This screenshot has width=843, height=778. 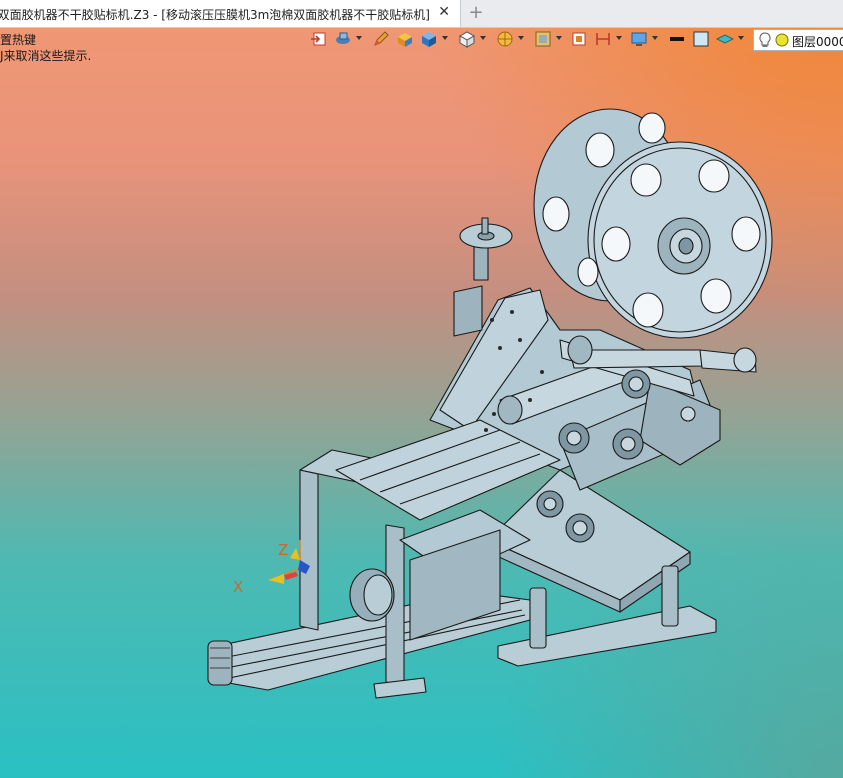 What do you see at coordinates (544, 39) in the screenshot?
I see `render-icon` at bounding box center [544, 39].